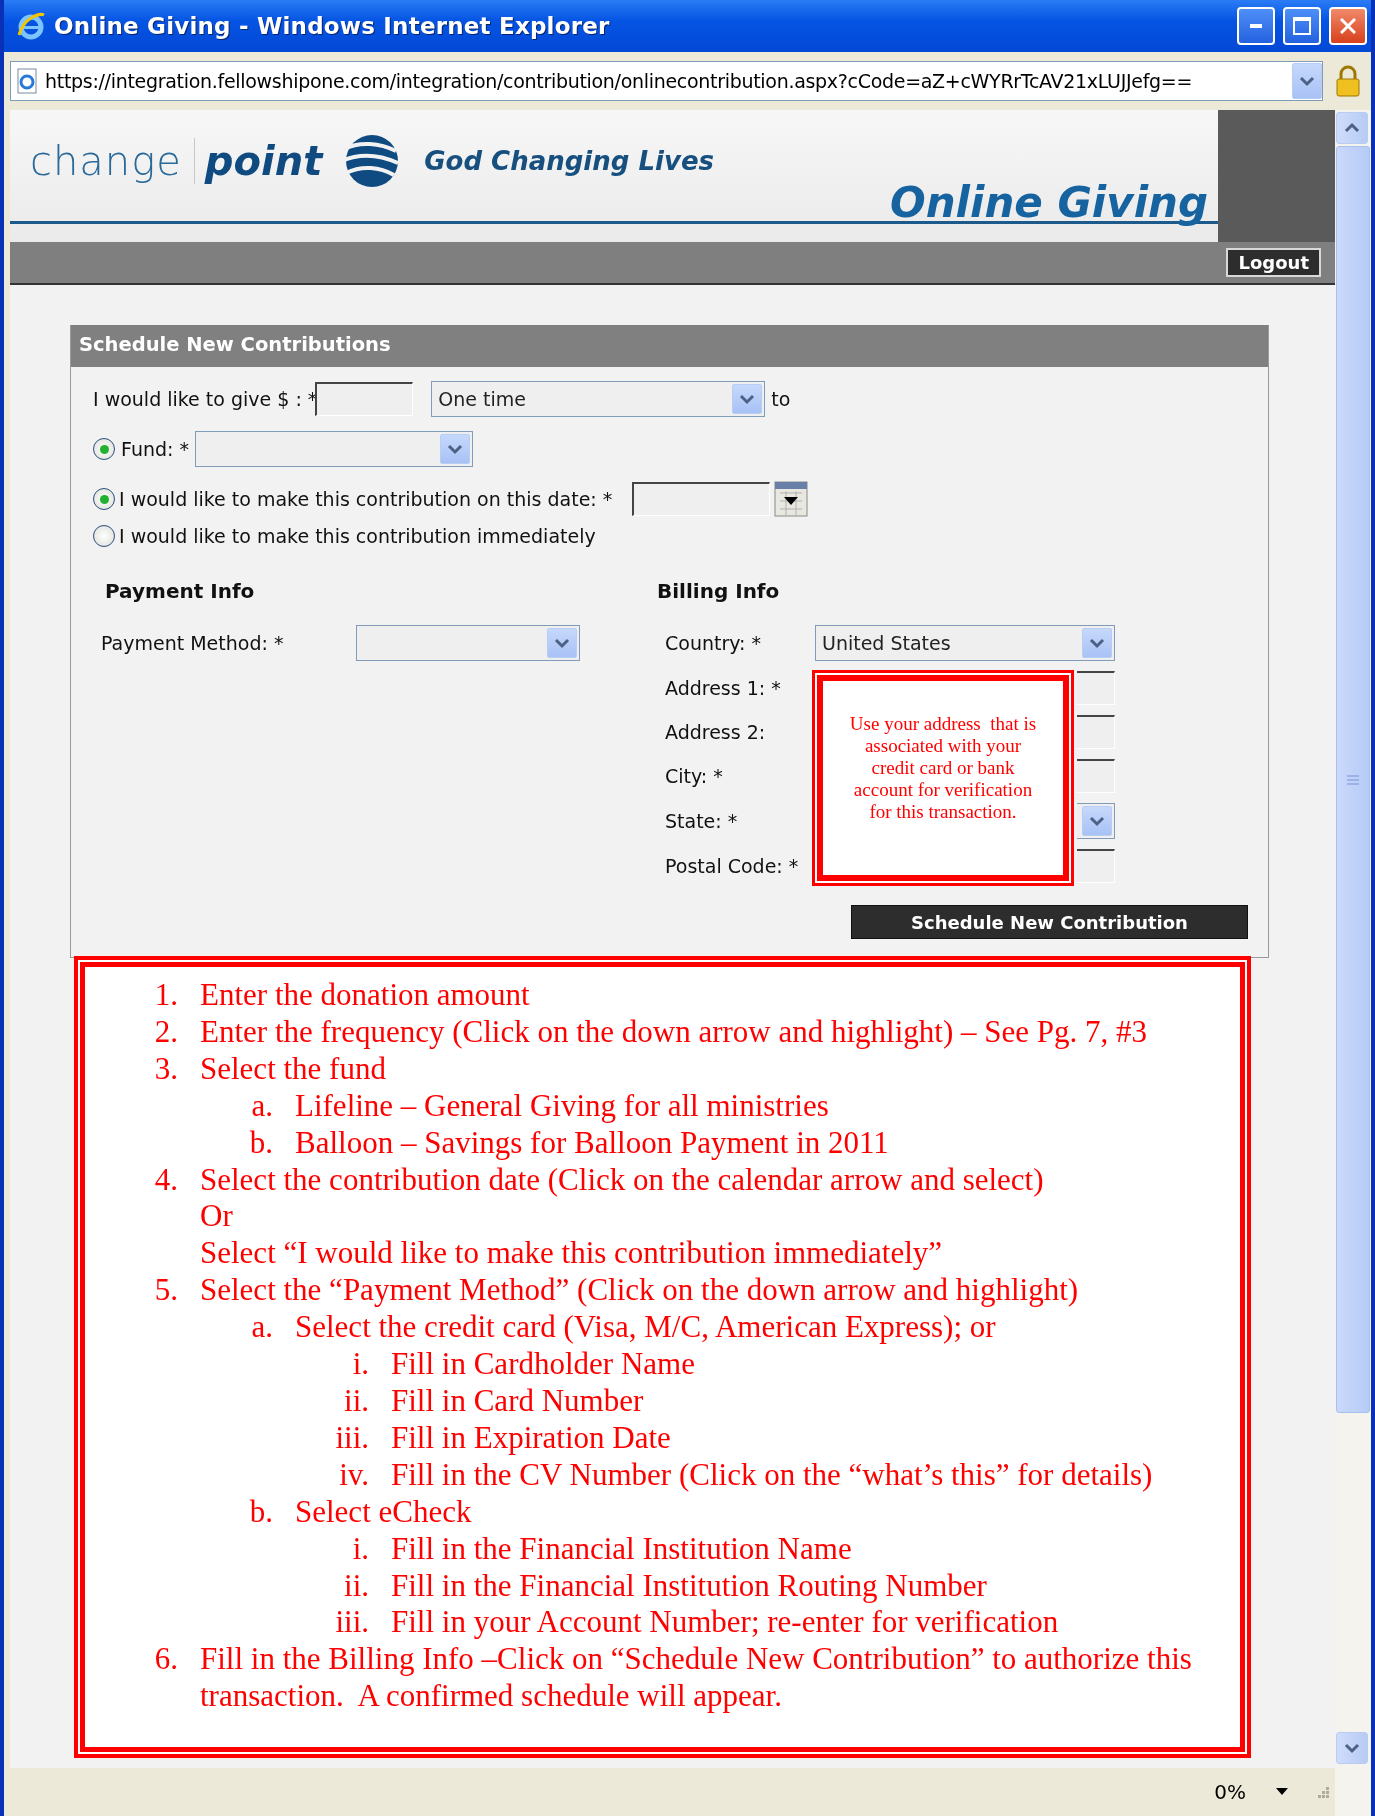 The image size is (1375, 1816). I want to click on instruction-text: Fill in Cardholder Name, so click(543, 1364).